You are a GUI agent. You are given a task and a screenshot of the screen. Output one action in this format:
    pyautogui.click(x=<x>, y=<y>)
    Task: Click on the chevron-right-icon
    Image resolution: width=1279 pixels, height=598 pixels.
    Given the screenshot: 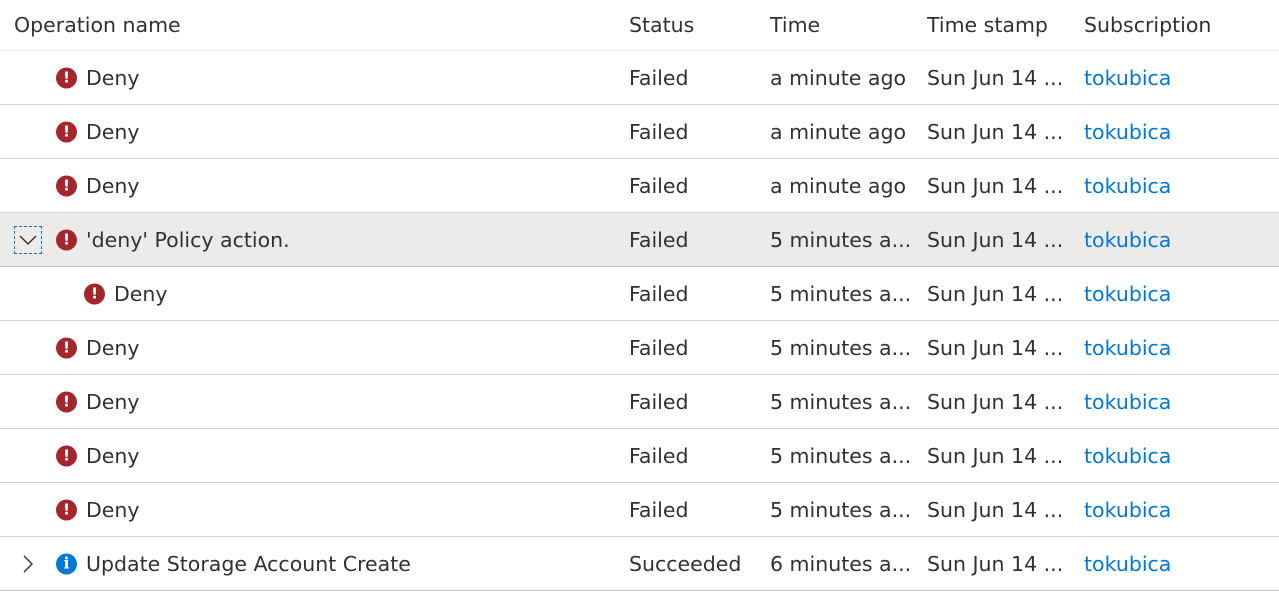 What is the action you would take?
    pyautogui.click(x=28, y=564)
    